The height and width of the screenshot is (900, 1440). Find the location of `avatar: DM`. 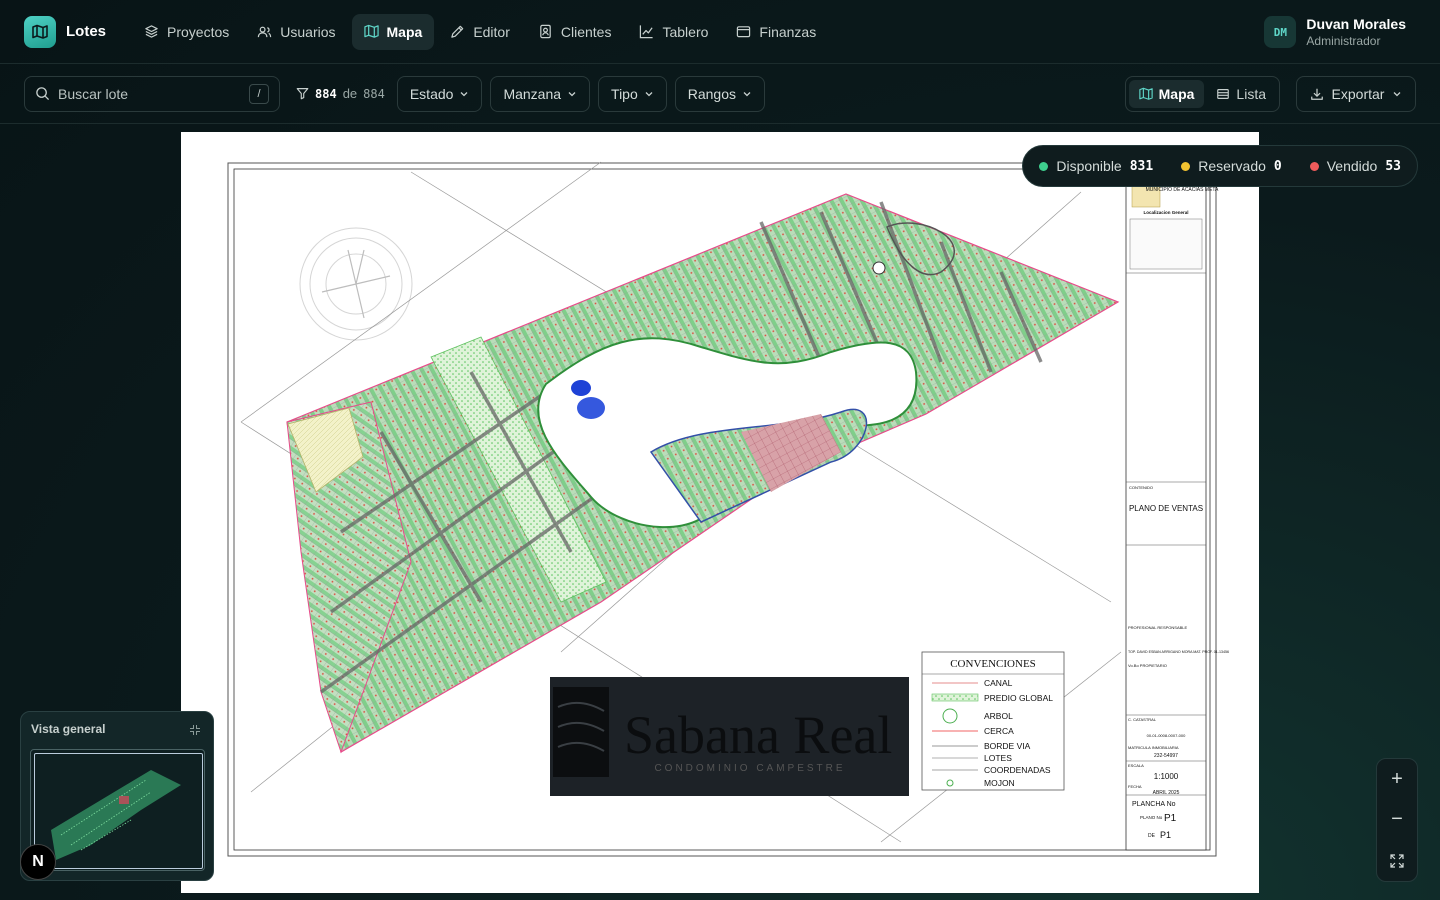

avatar: DM is located at coordinates (1280, 32).